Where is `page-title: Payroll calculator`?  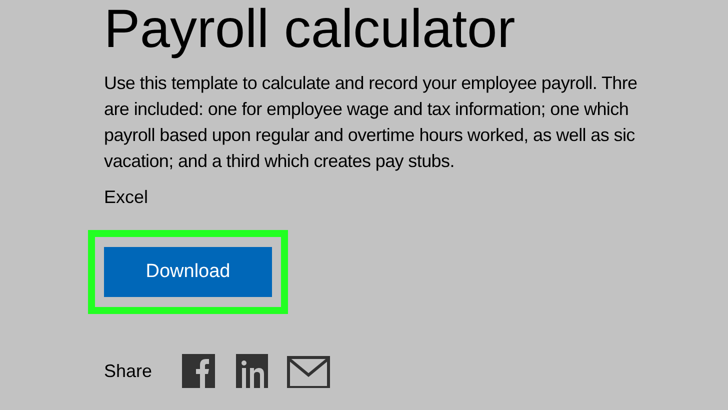 page-title: Payroll calculator is located at coordinates (310, 29).